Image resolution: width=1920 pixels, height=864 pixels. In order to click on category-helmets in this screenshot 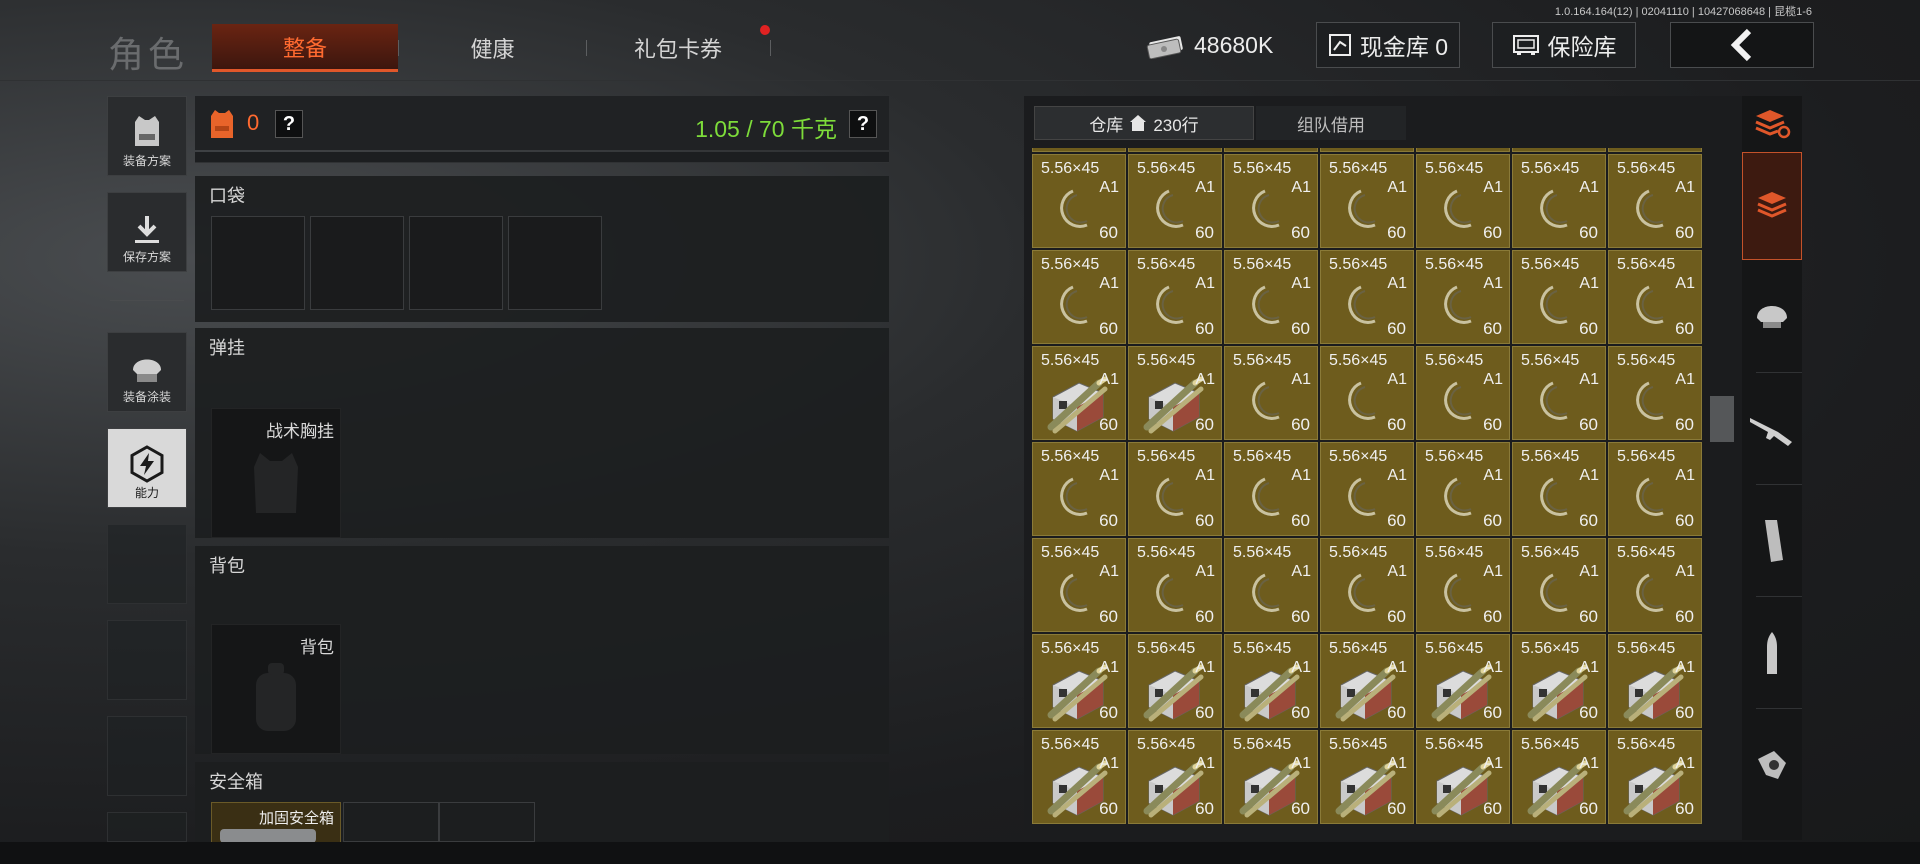, I will do `click(1772, 315)`.